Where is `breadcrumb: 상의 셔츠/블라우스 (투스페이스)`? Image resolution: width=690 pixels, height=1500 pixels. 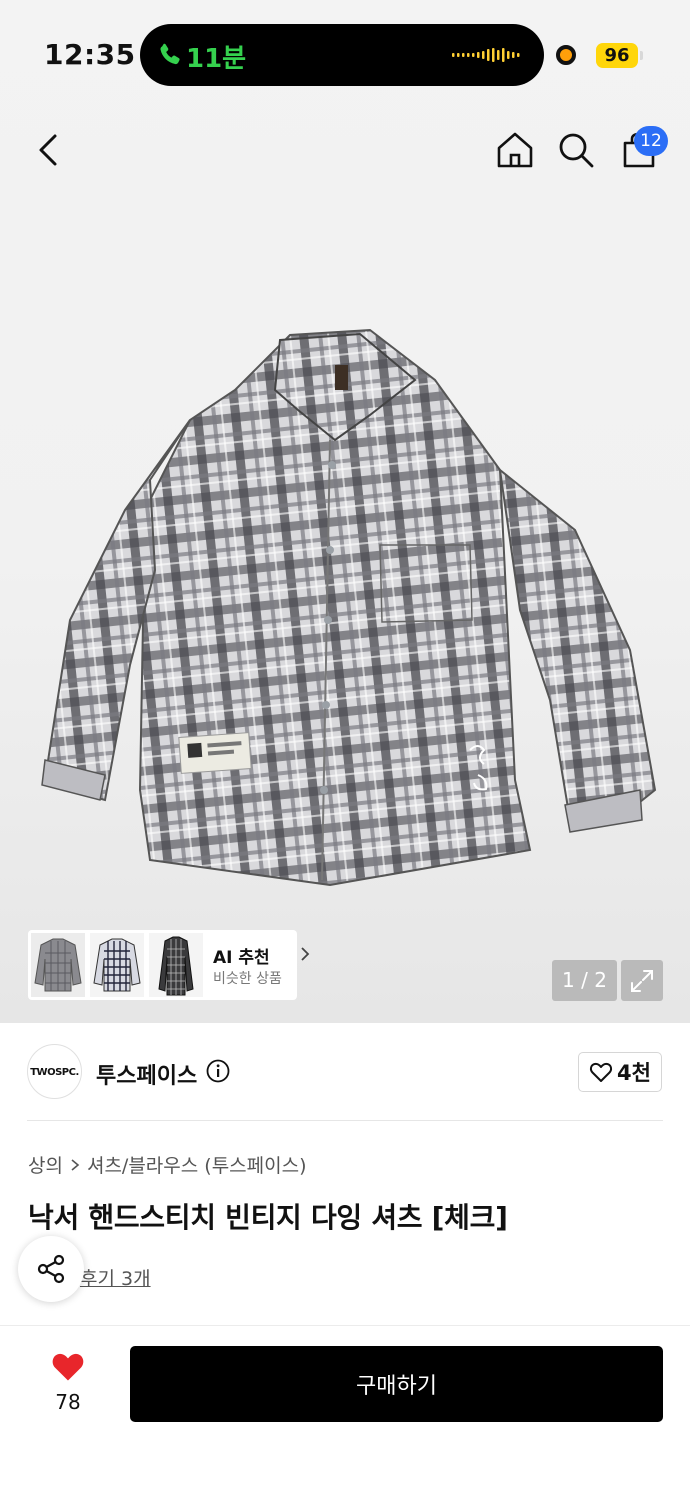 breadcrumb: 상의 셔츠/블라우스 (투스페이스) is located at coordinates (167, 1164).